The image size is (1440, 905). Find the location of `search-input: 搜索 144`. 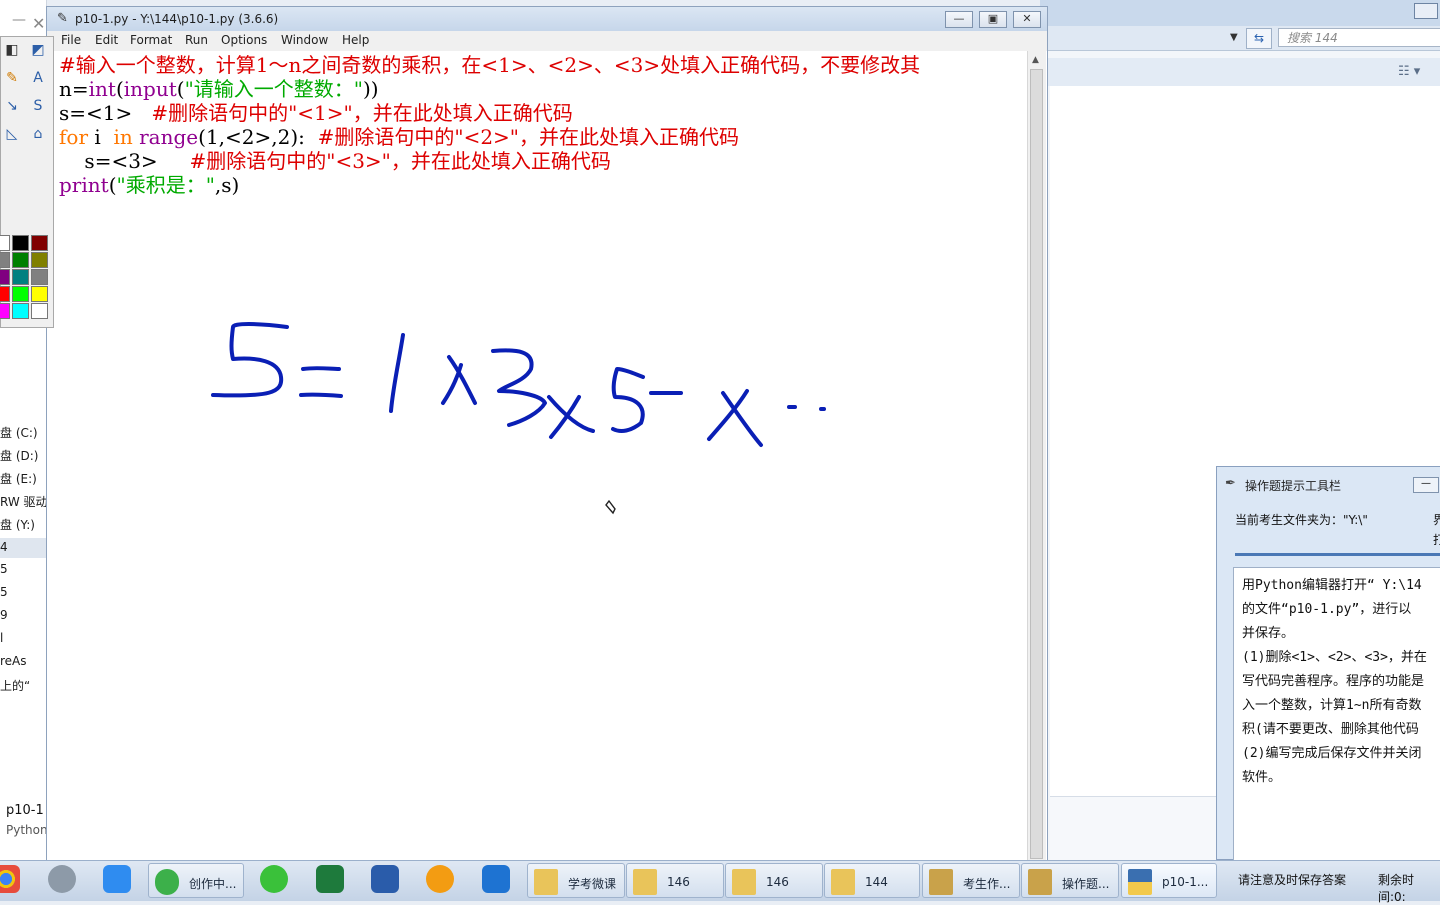

search-input: 搜索 144 is located at coordinates (1359, 37).